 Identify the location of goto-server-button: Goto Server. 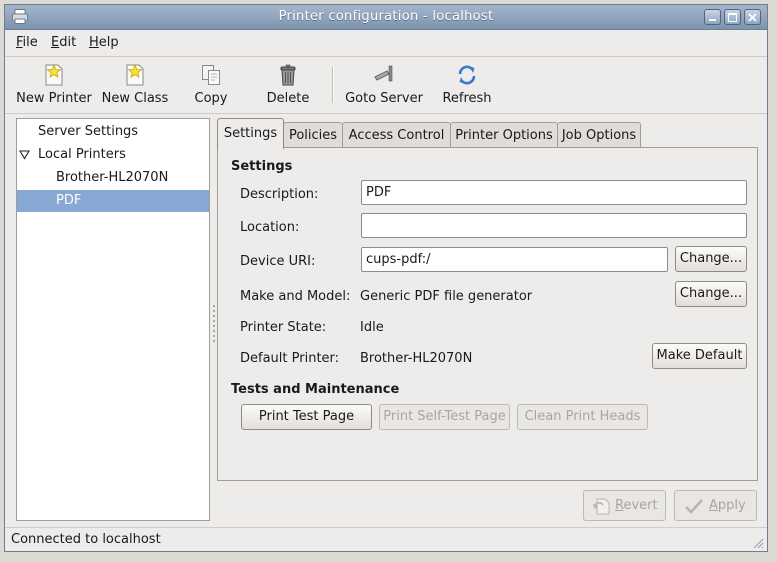
(384, 87).